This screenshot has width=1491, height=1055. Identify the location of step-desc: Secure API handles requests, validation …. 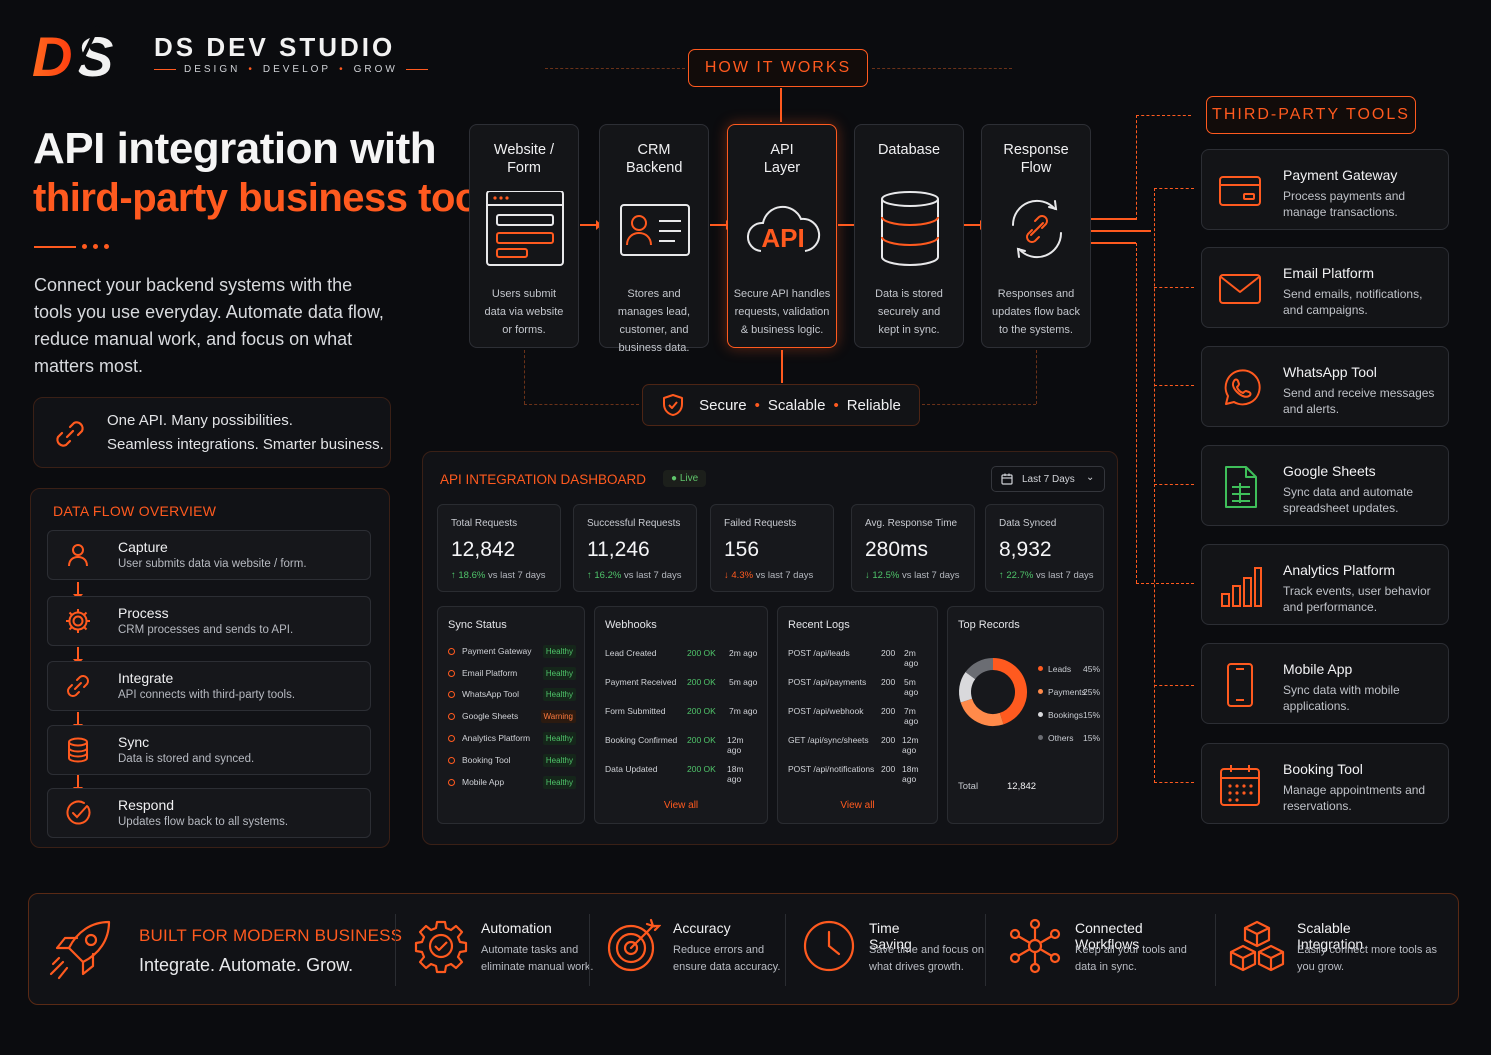
(782, 312).